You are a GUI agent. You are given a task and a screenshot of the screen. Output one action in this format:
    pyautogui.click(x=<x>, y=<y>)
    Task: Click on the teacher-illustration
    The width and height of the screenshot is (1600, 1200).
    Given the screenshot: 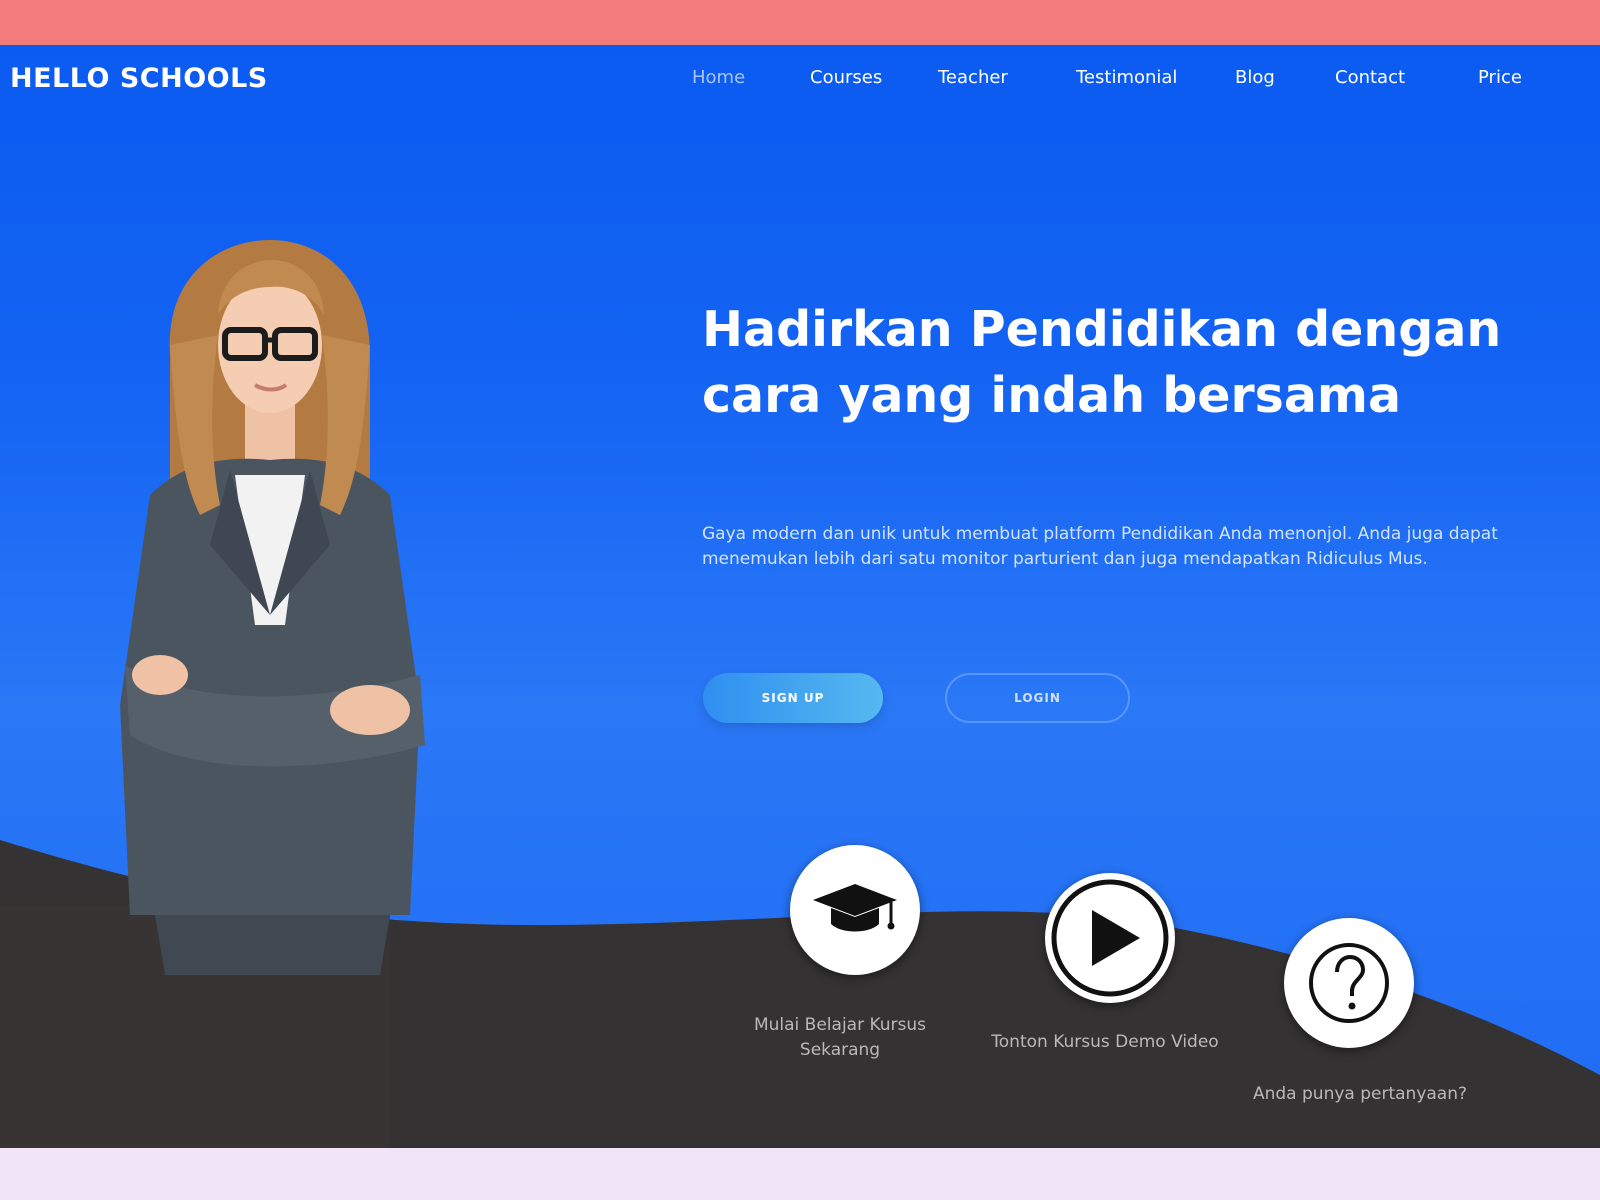 What is the action you would take?
    pyautogui.click(x=272, y=607)
    